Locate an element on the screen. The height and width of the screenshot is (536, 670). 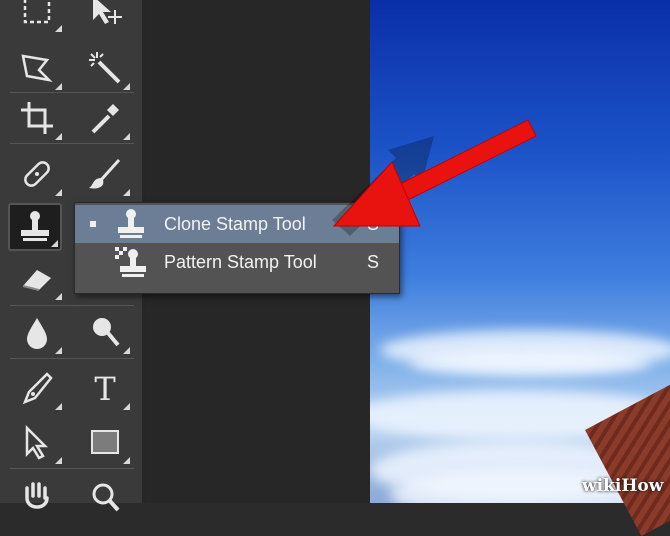
eraser-icon is located at coordinates (36, 280).